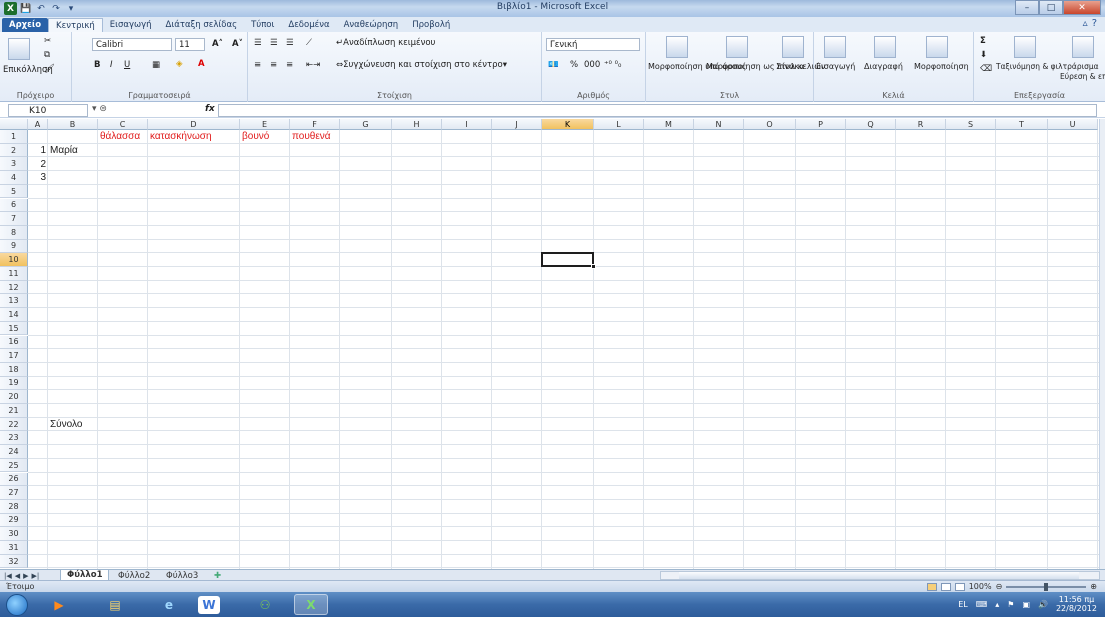 Image resolution: width=1105 pixels, height=617 pixels. I want to click on cell-a4: 3, so click(38, 178).